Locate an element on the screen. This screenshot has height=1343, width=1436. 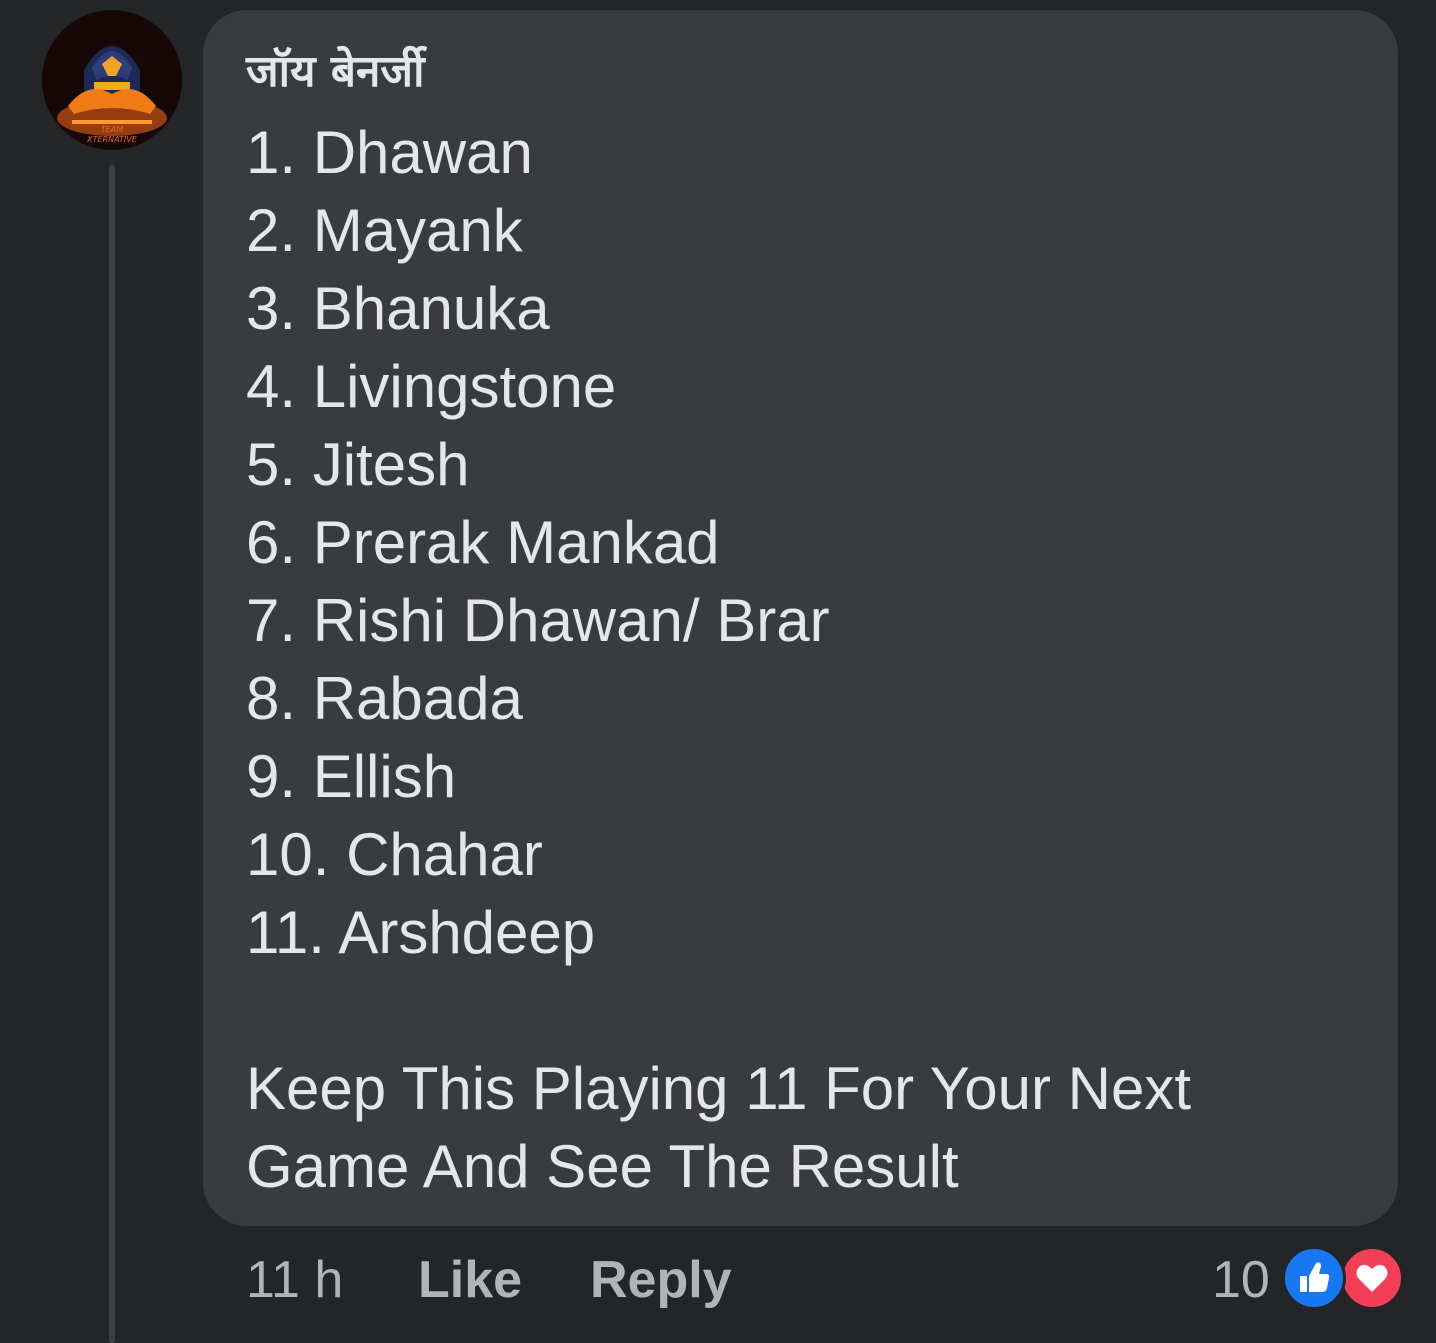
comment-line: 11. Arshdeep is located at coordinates (421, 932).